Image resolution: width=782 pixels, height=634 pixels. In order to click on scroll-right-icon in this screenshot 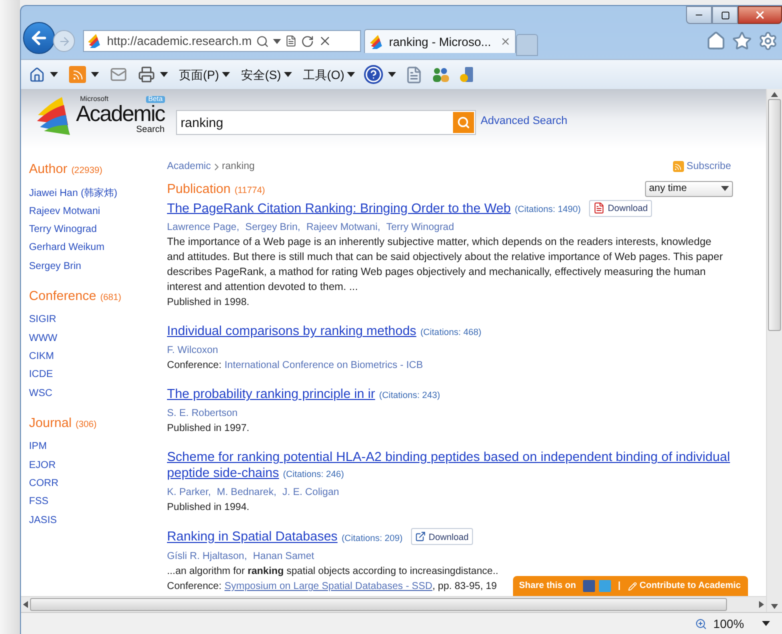, I will do `click(761, 604)`.